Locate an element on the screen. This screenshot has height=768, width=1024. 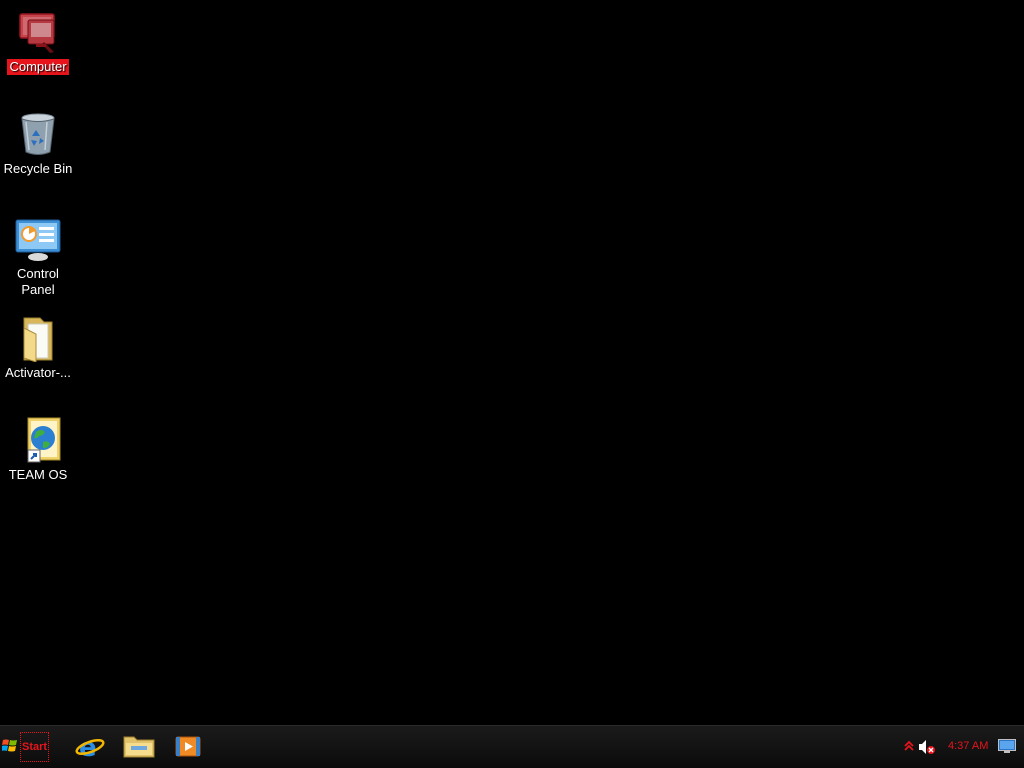
taskbar: Start e 4:37 AM is located at coordinates (512, 746).